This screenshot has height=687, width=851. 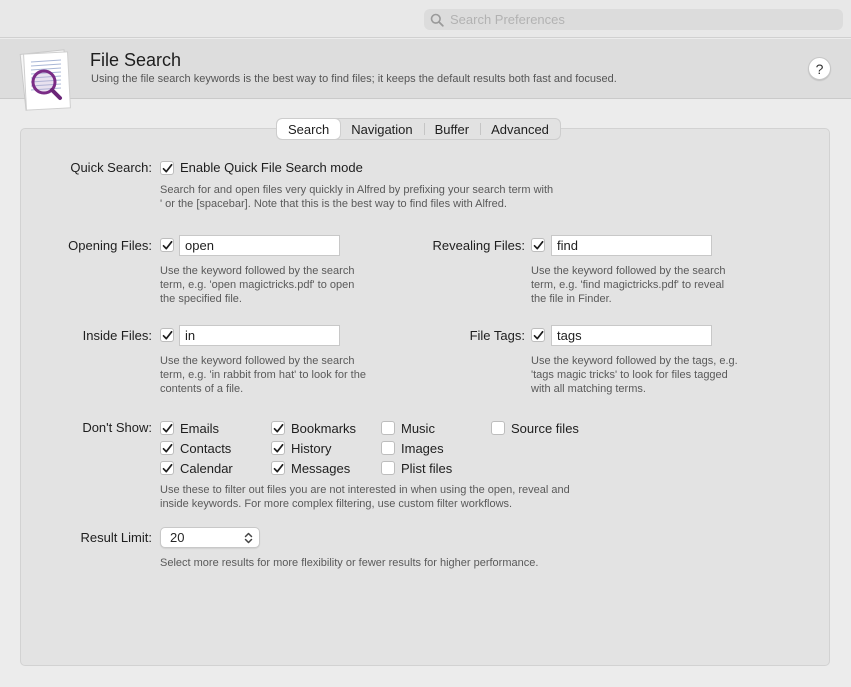 What do you see at coordinates (418, 428) in the screenshot?
I see `music-checkbox-label: Music` at bounding box center [418, 428].